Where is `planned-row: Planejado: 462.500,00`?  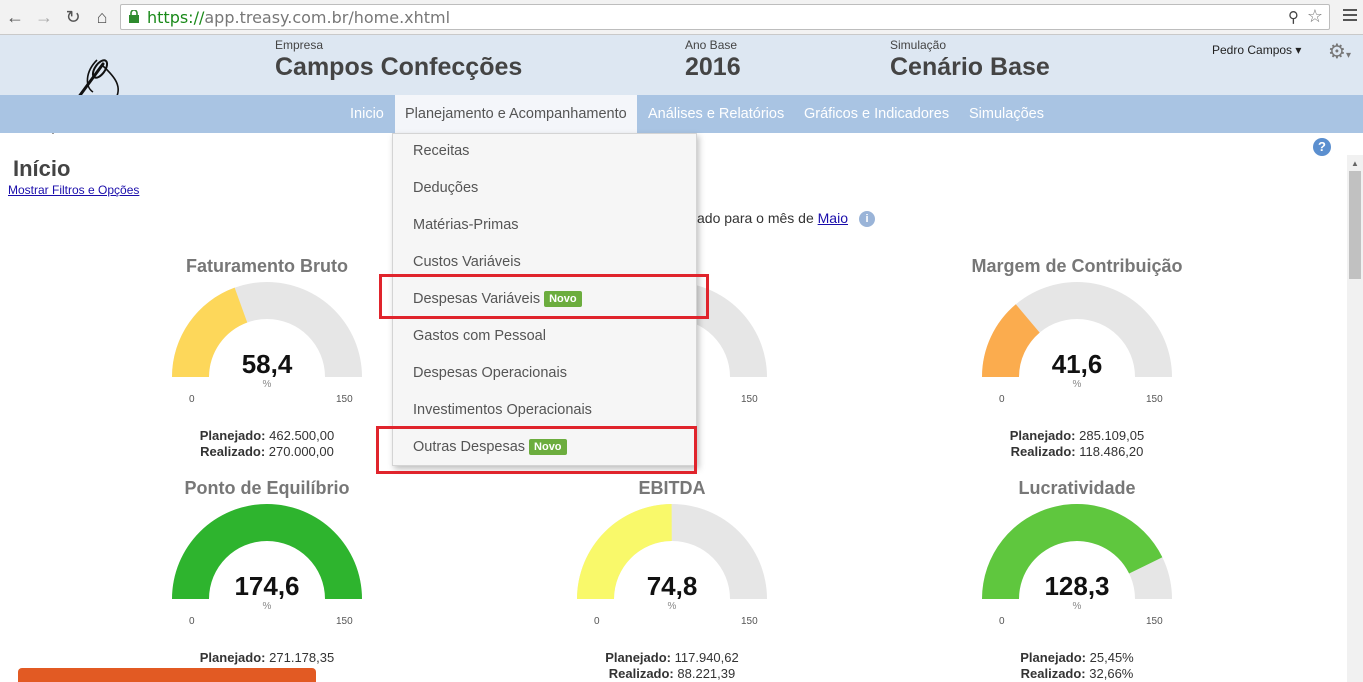 planned-row: Planejado: 462.500,00 is located at coordinates (267, 435).